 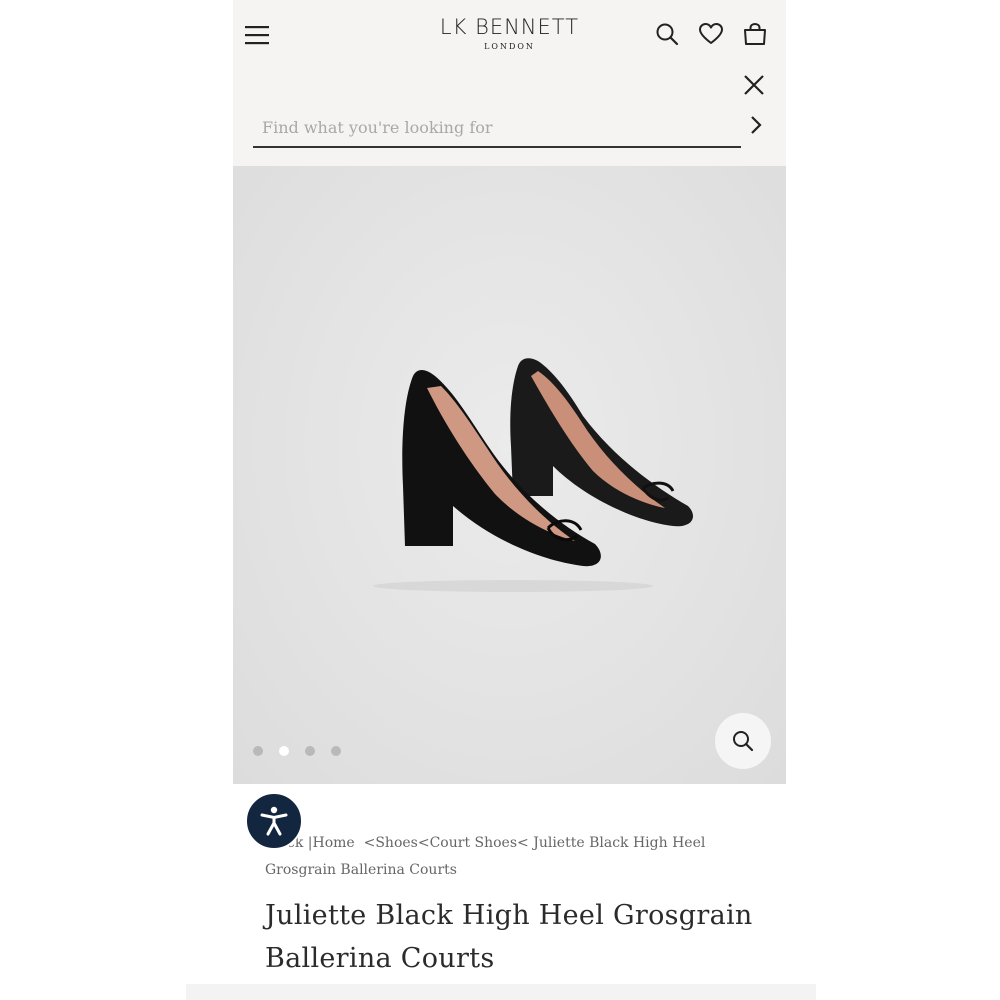 What do you see at coordinates (509, 83) in the screenshot?
I see `site-header: LK BENNETT LONDON` at bounding box center [509, 83].